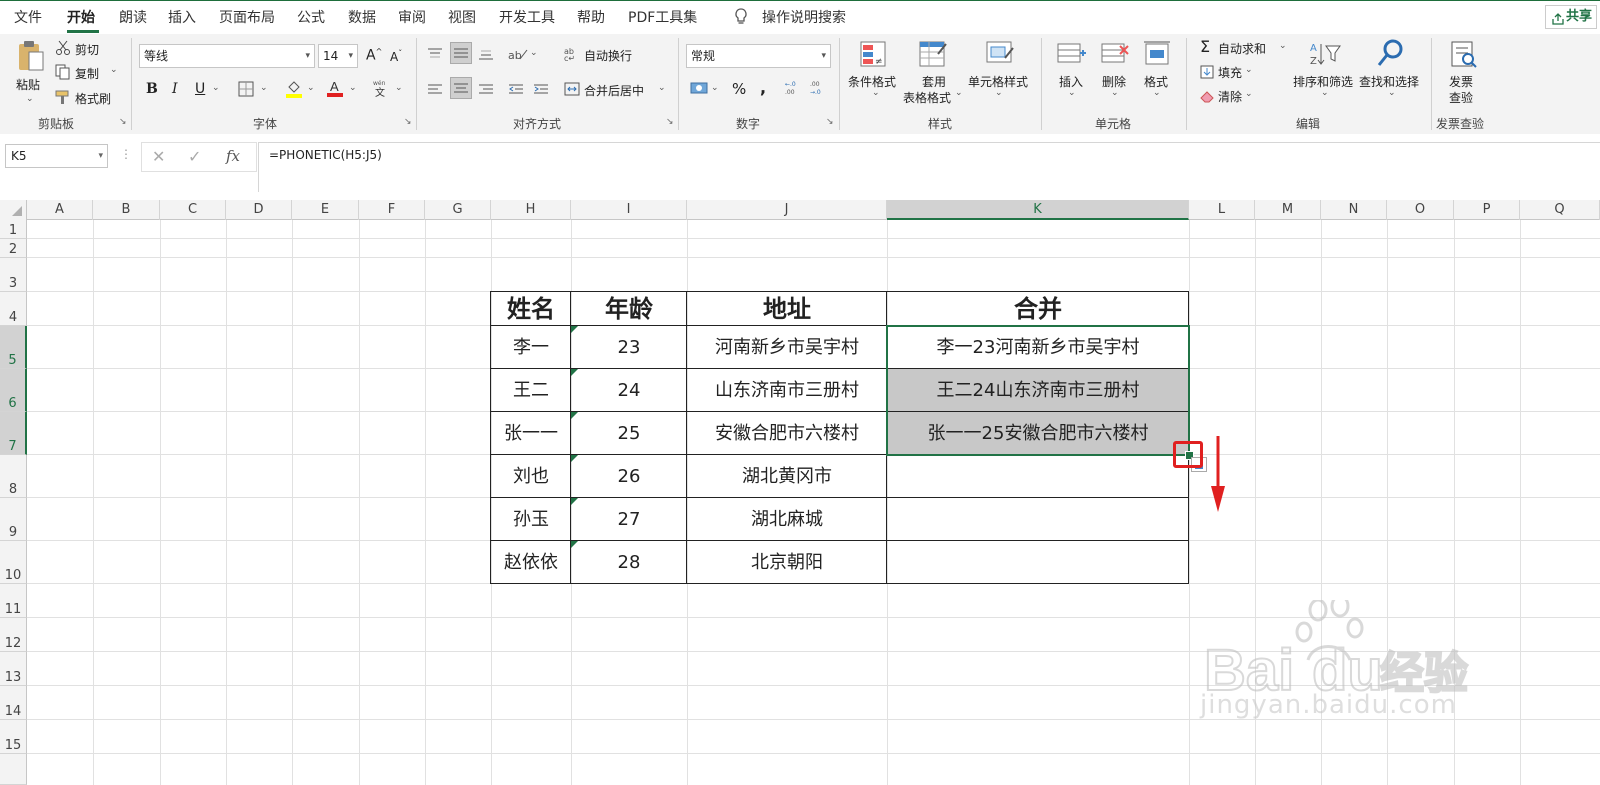  Describe the element at coordinates (572, 91) in the screenshot. I see `merge-center-icon` at that location.